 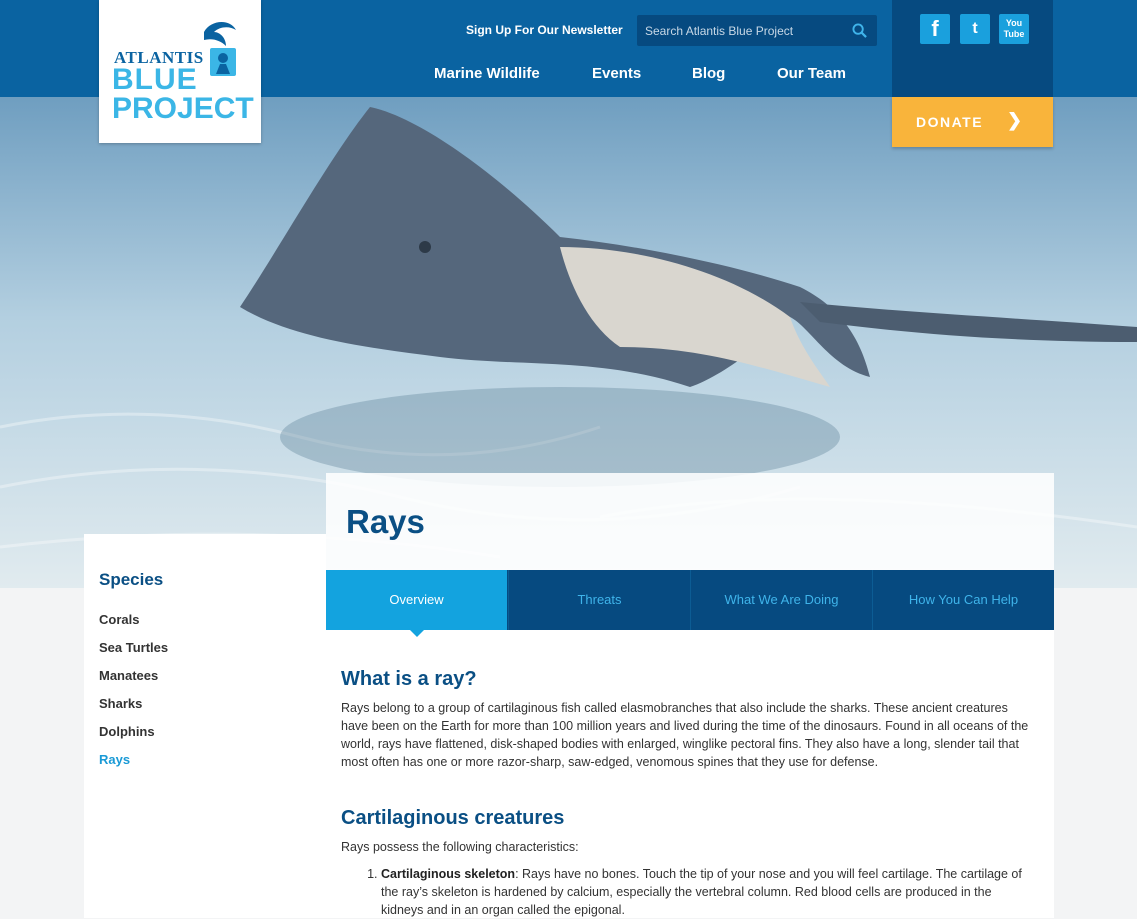 I want to click on sidebar-item-sea-turtles: Sea Turtles, so click(x=133, y=647).